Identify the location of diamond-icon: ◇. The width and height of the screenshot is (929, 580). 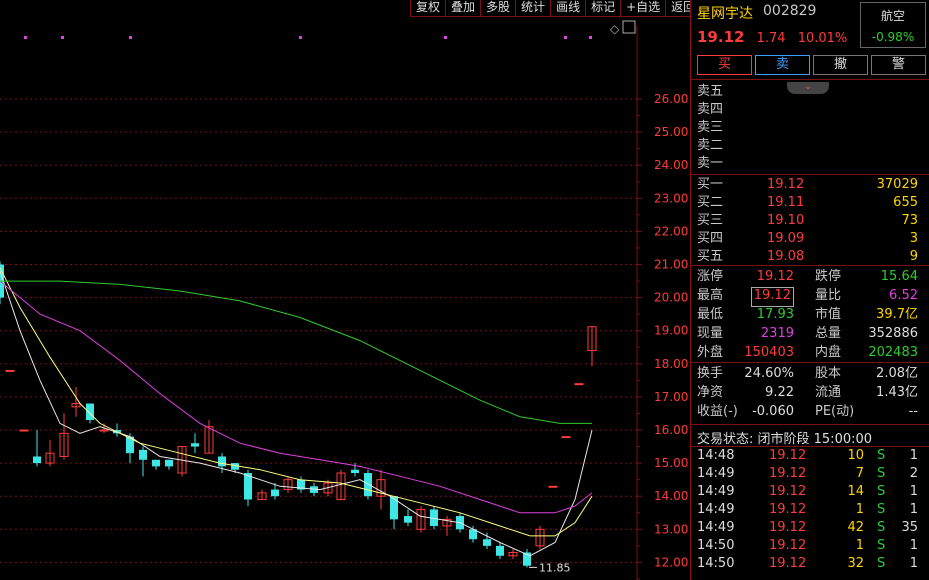
(615, 29).